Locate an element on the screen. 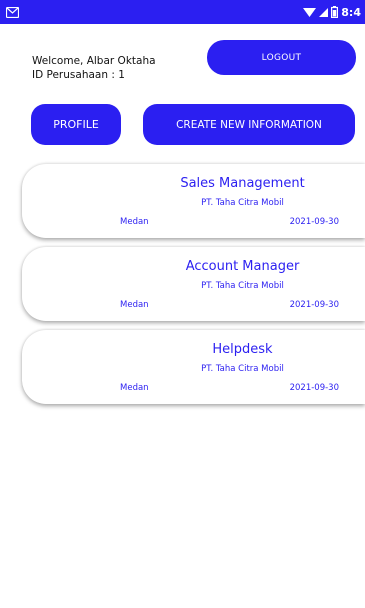 This screenshot has width=365, height=608. status-right: 8:4 is located at coordinates (332, 12).